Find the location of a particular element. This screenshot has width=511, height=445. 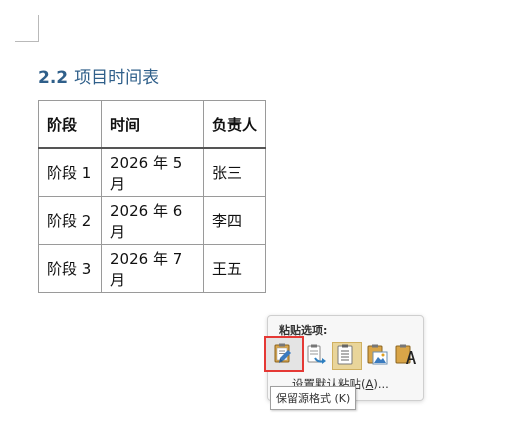

paste-as-picture-button is located at coordinates (378, 355).